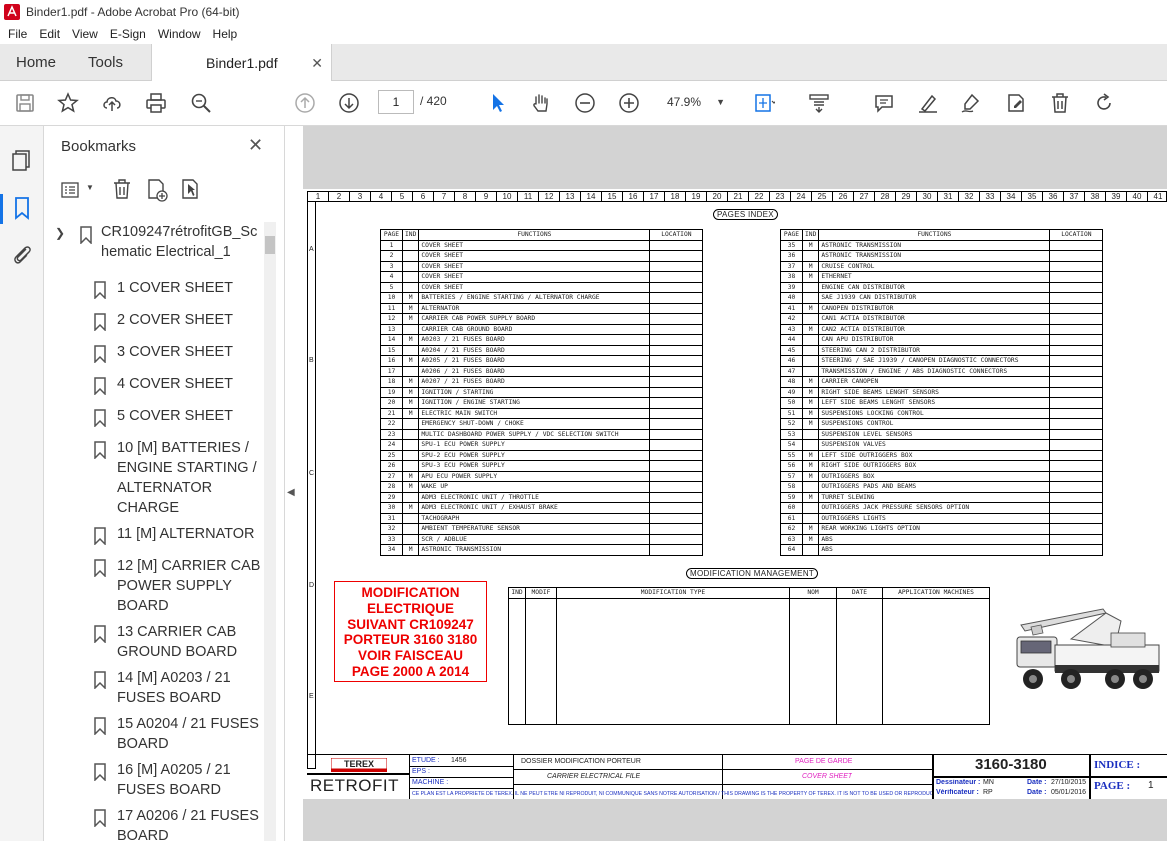 Image resolution: width=1167 pixels, height=841 pixels. Describe the element at coordinates (349, 103) in the screenshot. I see `next-page-icon` at that location.